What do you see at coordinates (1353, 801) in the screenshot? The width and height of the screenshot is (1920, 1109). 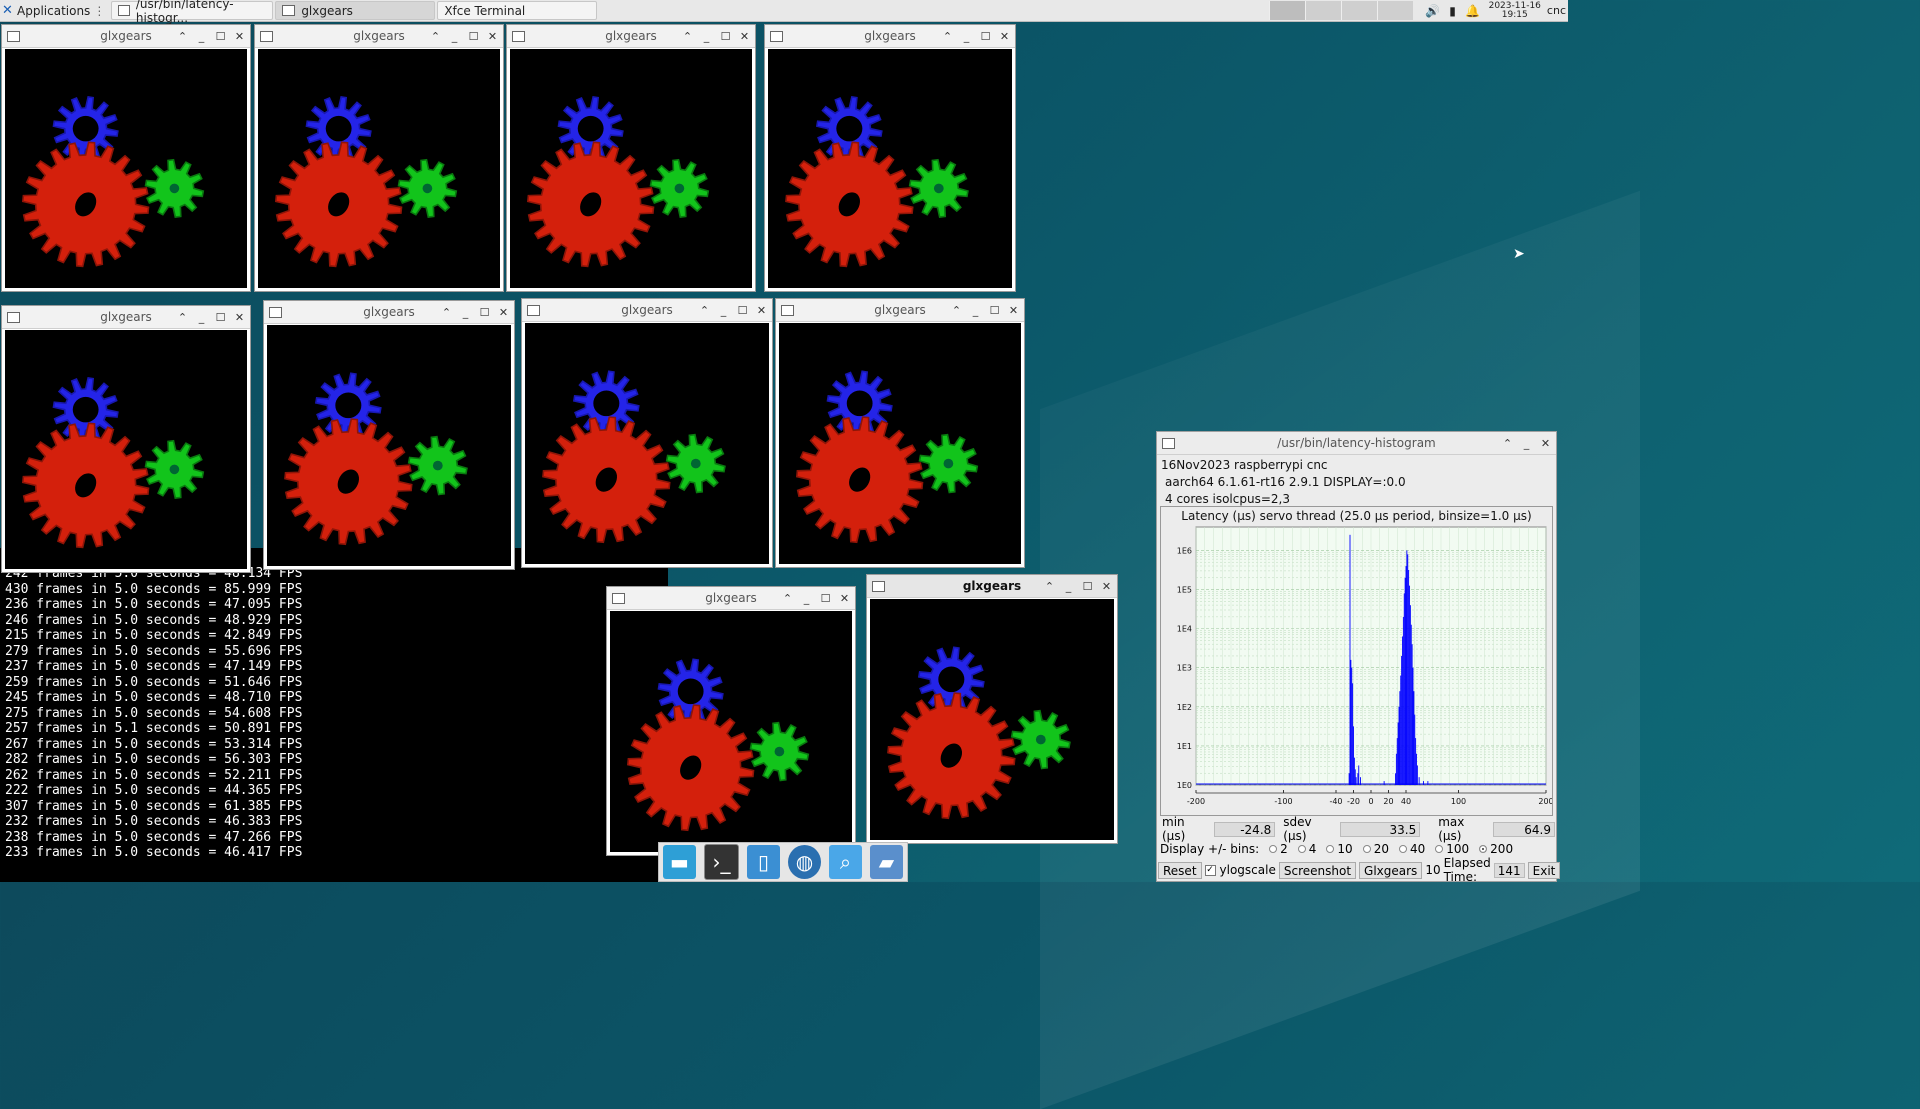 I see `x-tick-label: -20` at bounding box center [1353, 801].